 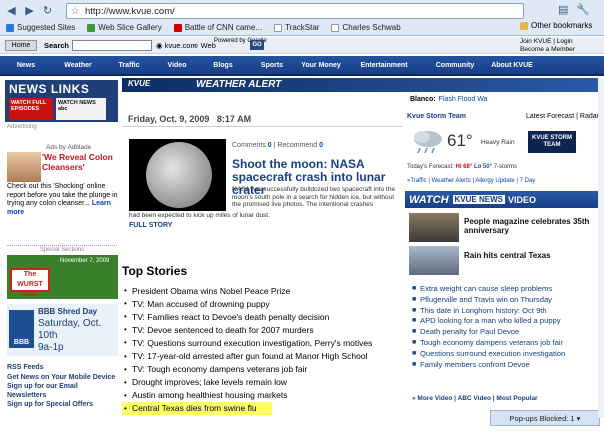 What do you see at coordinates (295, 11) in the screenshot?
I see `address-bar: ☆ http://www.kvue.com/` at bounding box center [295, 11].